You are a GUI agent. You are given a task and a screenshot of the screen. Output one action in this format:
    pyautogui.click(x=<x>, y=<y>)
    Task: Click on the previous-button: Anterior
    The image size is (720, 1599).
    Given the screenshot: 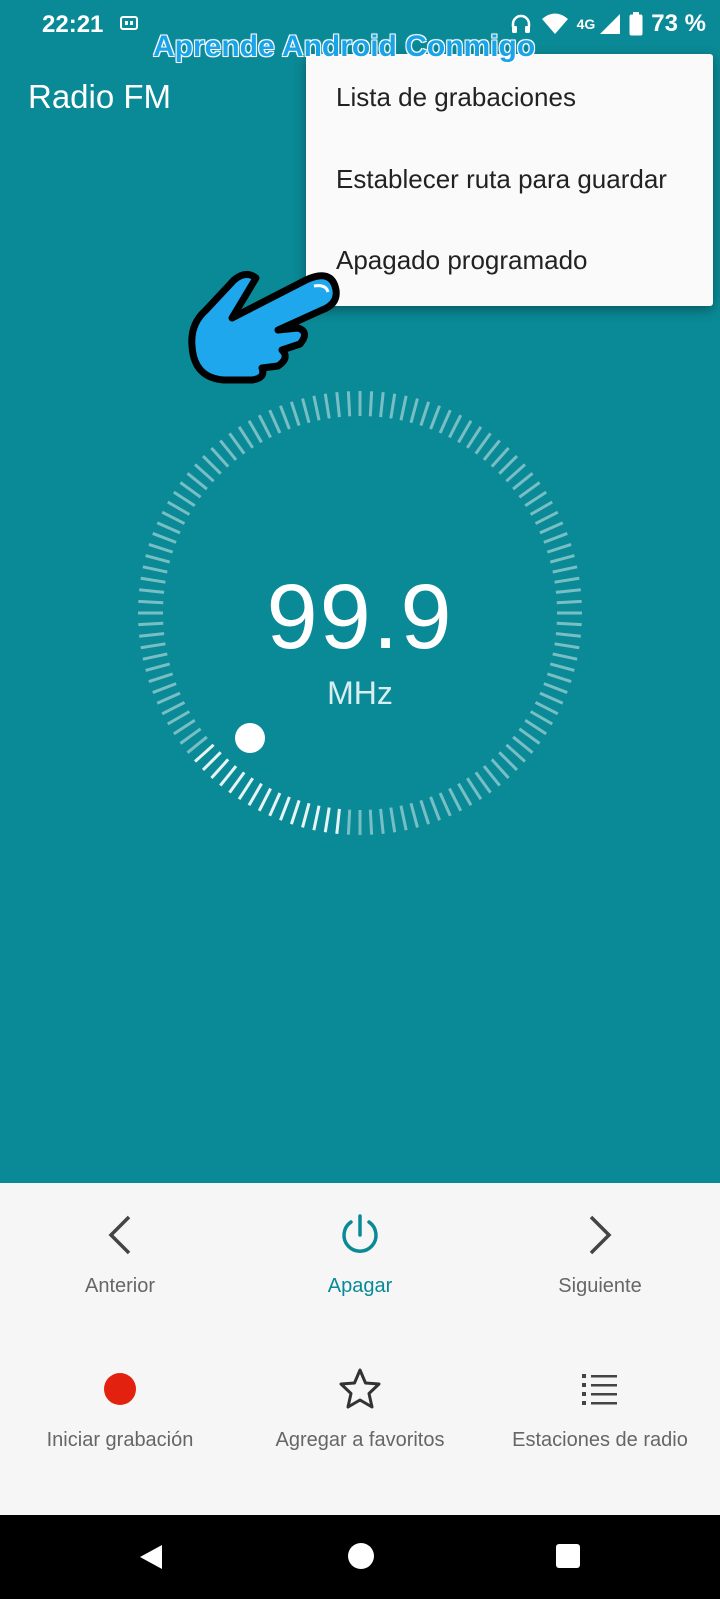 What is the action you would take?
    pyautogui.click(x=120, y=1251)
    